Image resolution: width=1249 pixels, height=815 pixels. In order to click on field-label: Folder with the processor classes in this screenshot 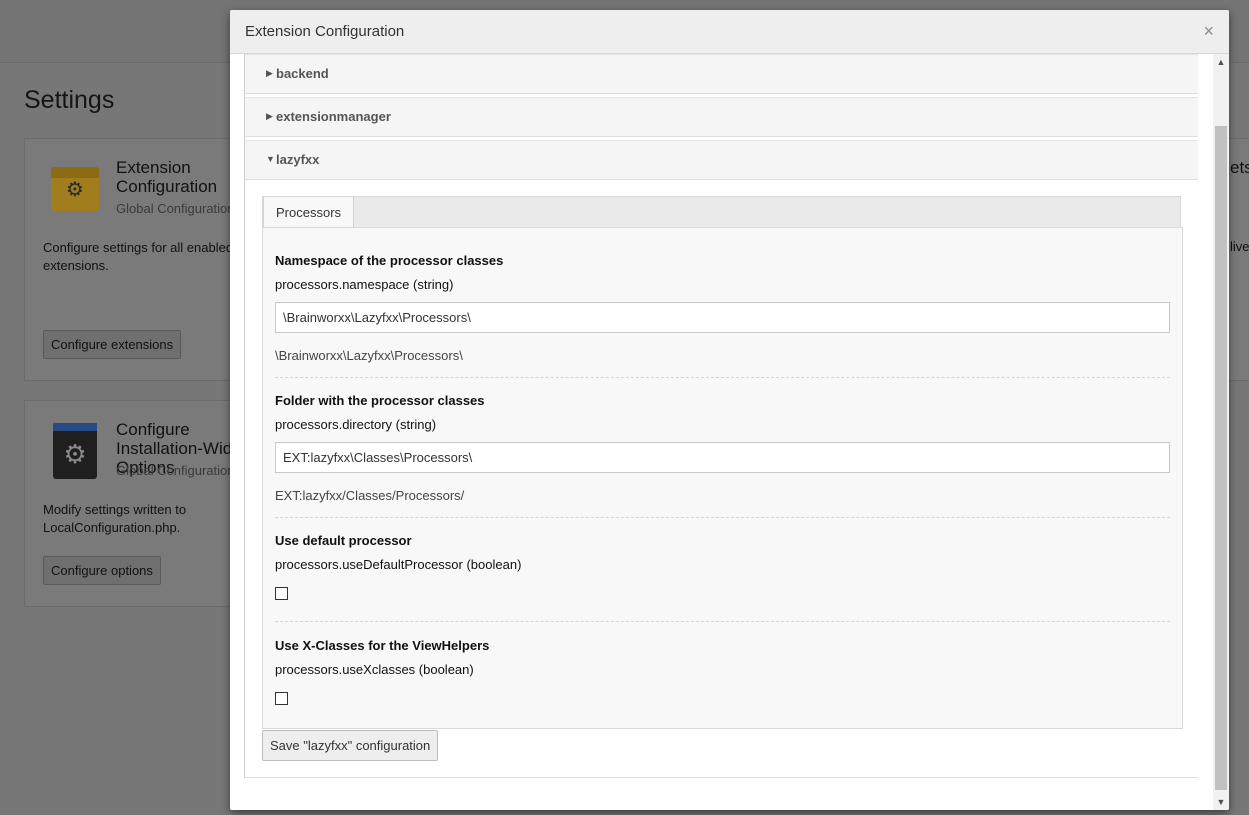, I will do `click(380, 400)`.